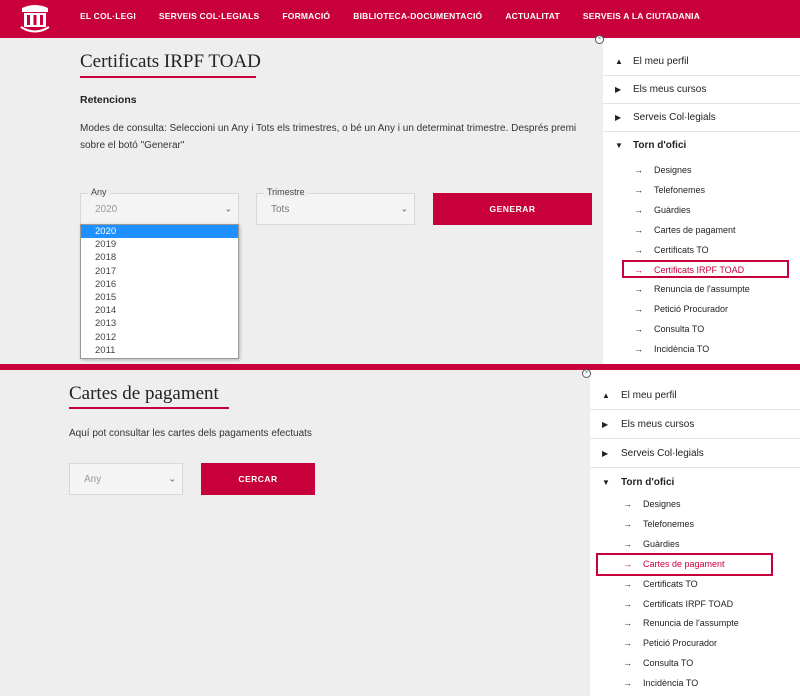  I want to click on sub-item-label: Incidència TO, so click(682, 349).